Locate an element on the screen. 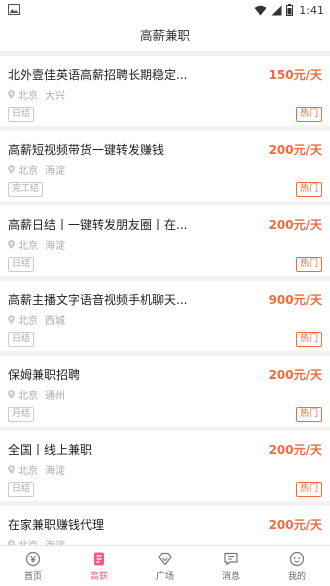 This screenshot has width=330, height=586. job-card: 保姆兼职招聘 200元/天 北京 通州 月结 热门 is located at coordinates (165, 391).